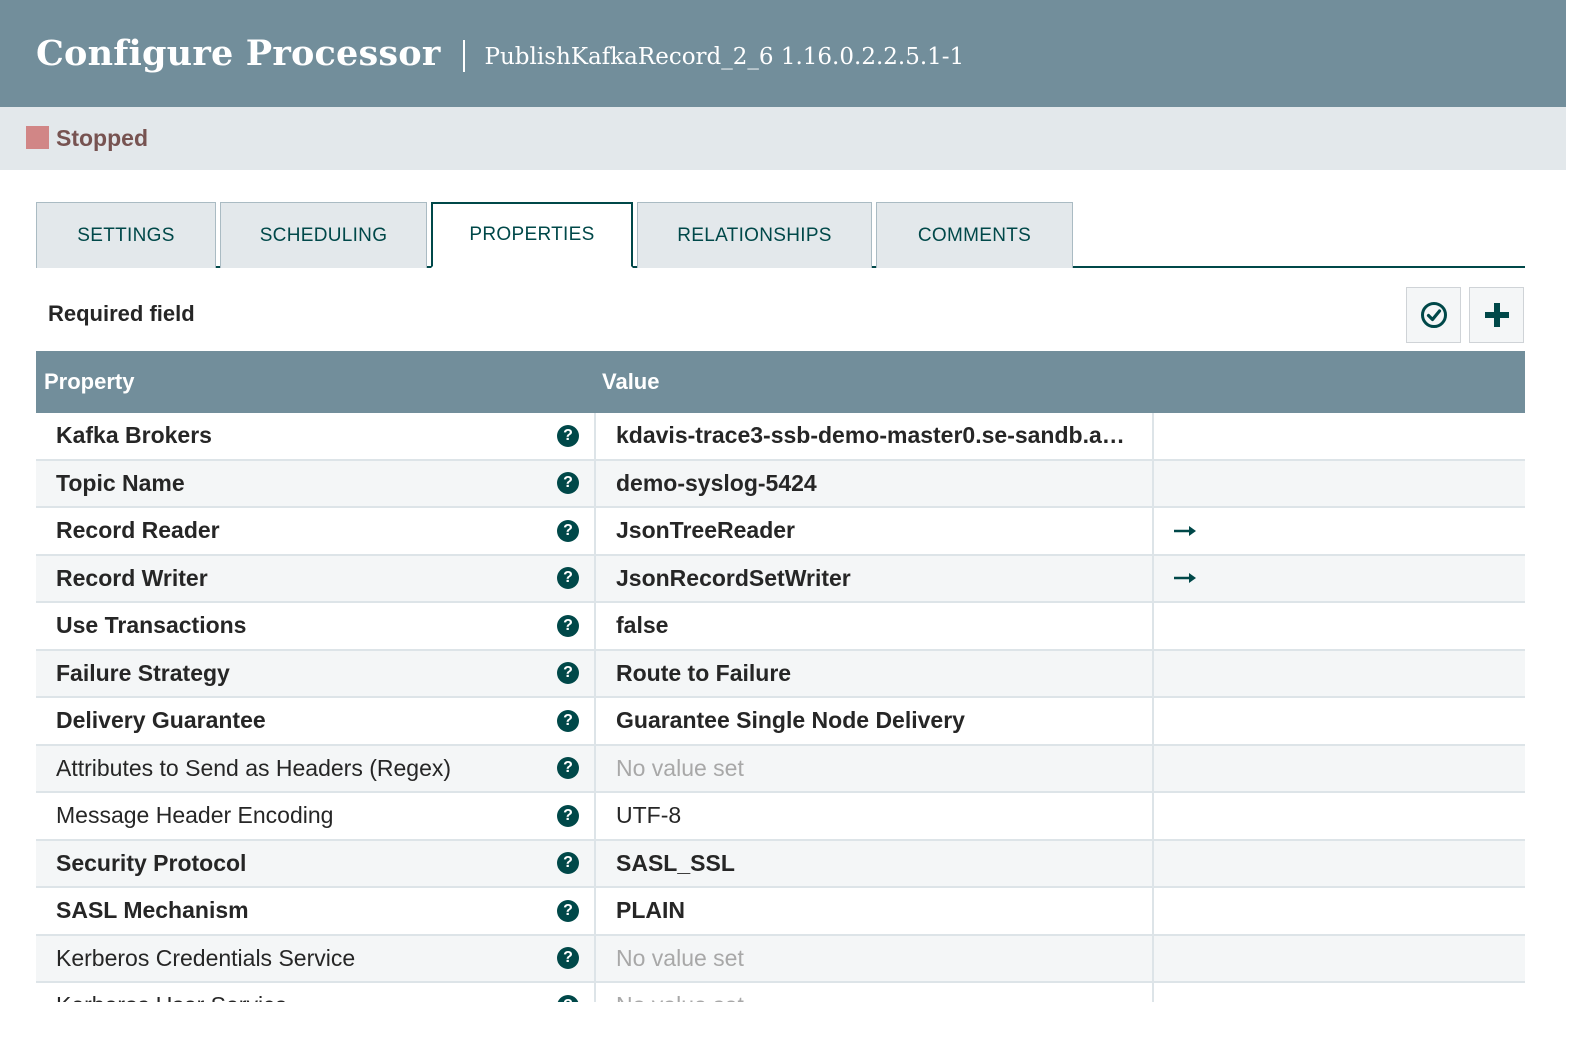 This screenshot has height=1042, width=1584. Describe the element at coordinates (974, 235) in the screenshot. I see `tab-comments: COMMENTS` at that location.